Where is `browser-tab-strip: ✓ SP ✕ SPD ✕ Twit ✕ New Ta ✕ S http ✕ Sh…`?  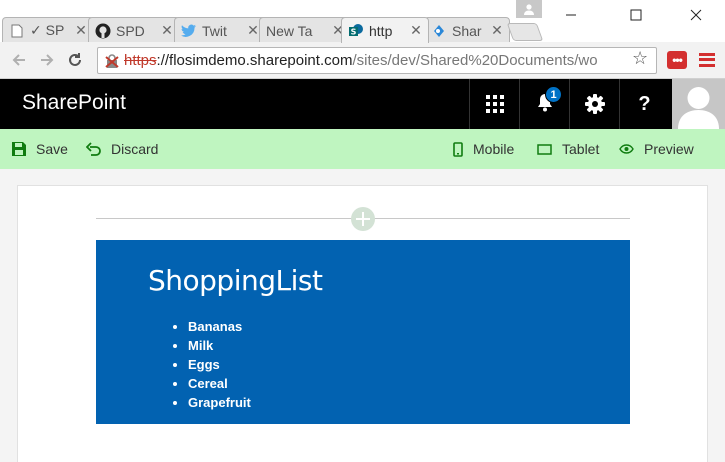 browser-tab-strip: ✓ SP ✕ SPD ✕ Twit ✕ New Ta ✕ S http ✕ Sh… is located at coordinates (362, 21).